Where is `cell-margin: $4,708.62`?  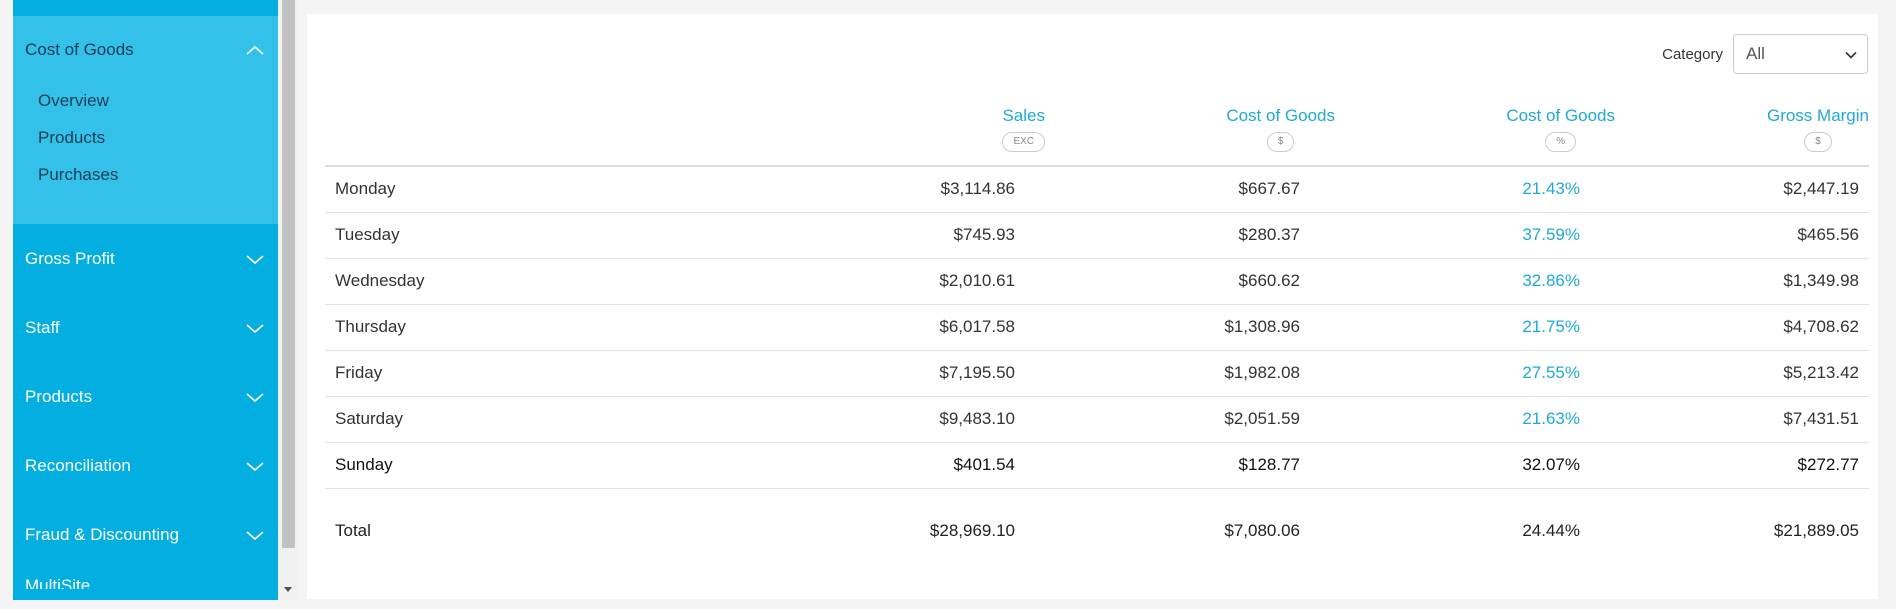
cell-margin: $4,708.62 is located at coordinates (1742, 327).